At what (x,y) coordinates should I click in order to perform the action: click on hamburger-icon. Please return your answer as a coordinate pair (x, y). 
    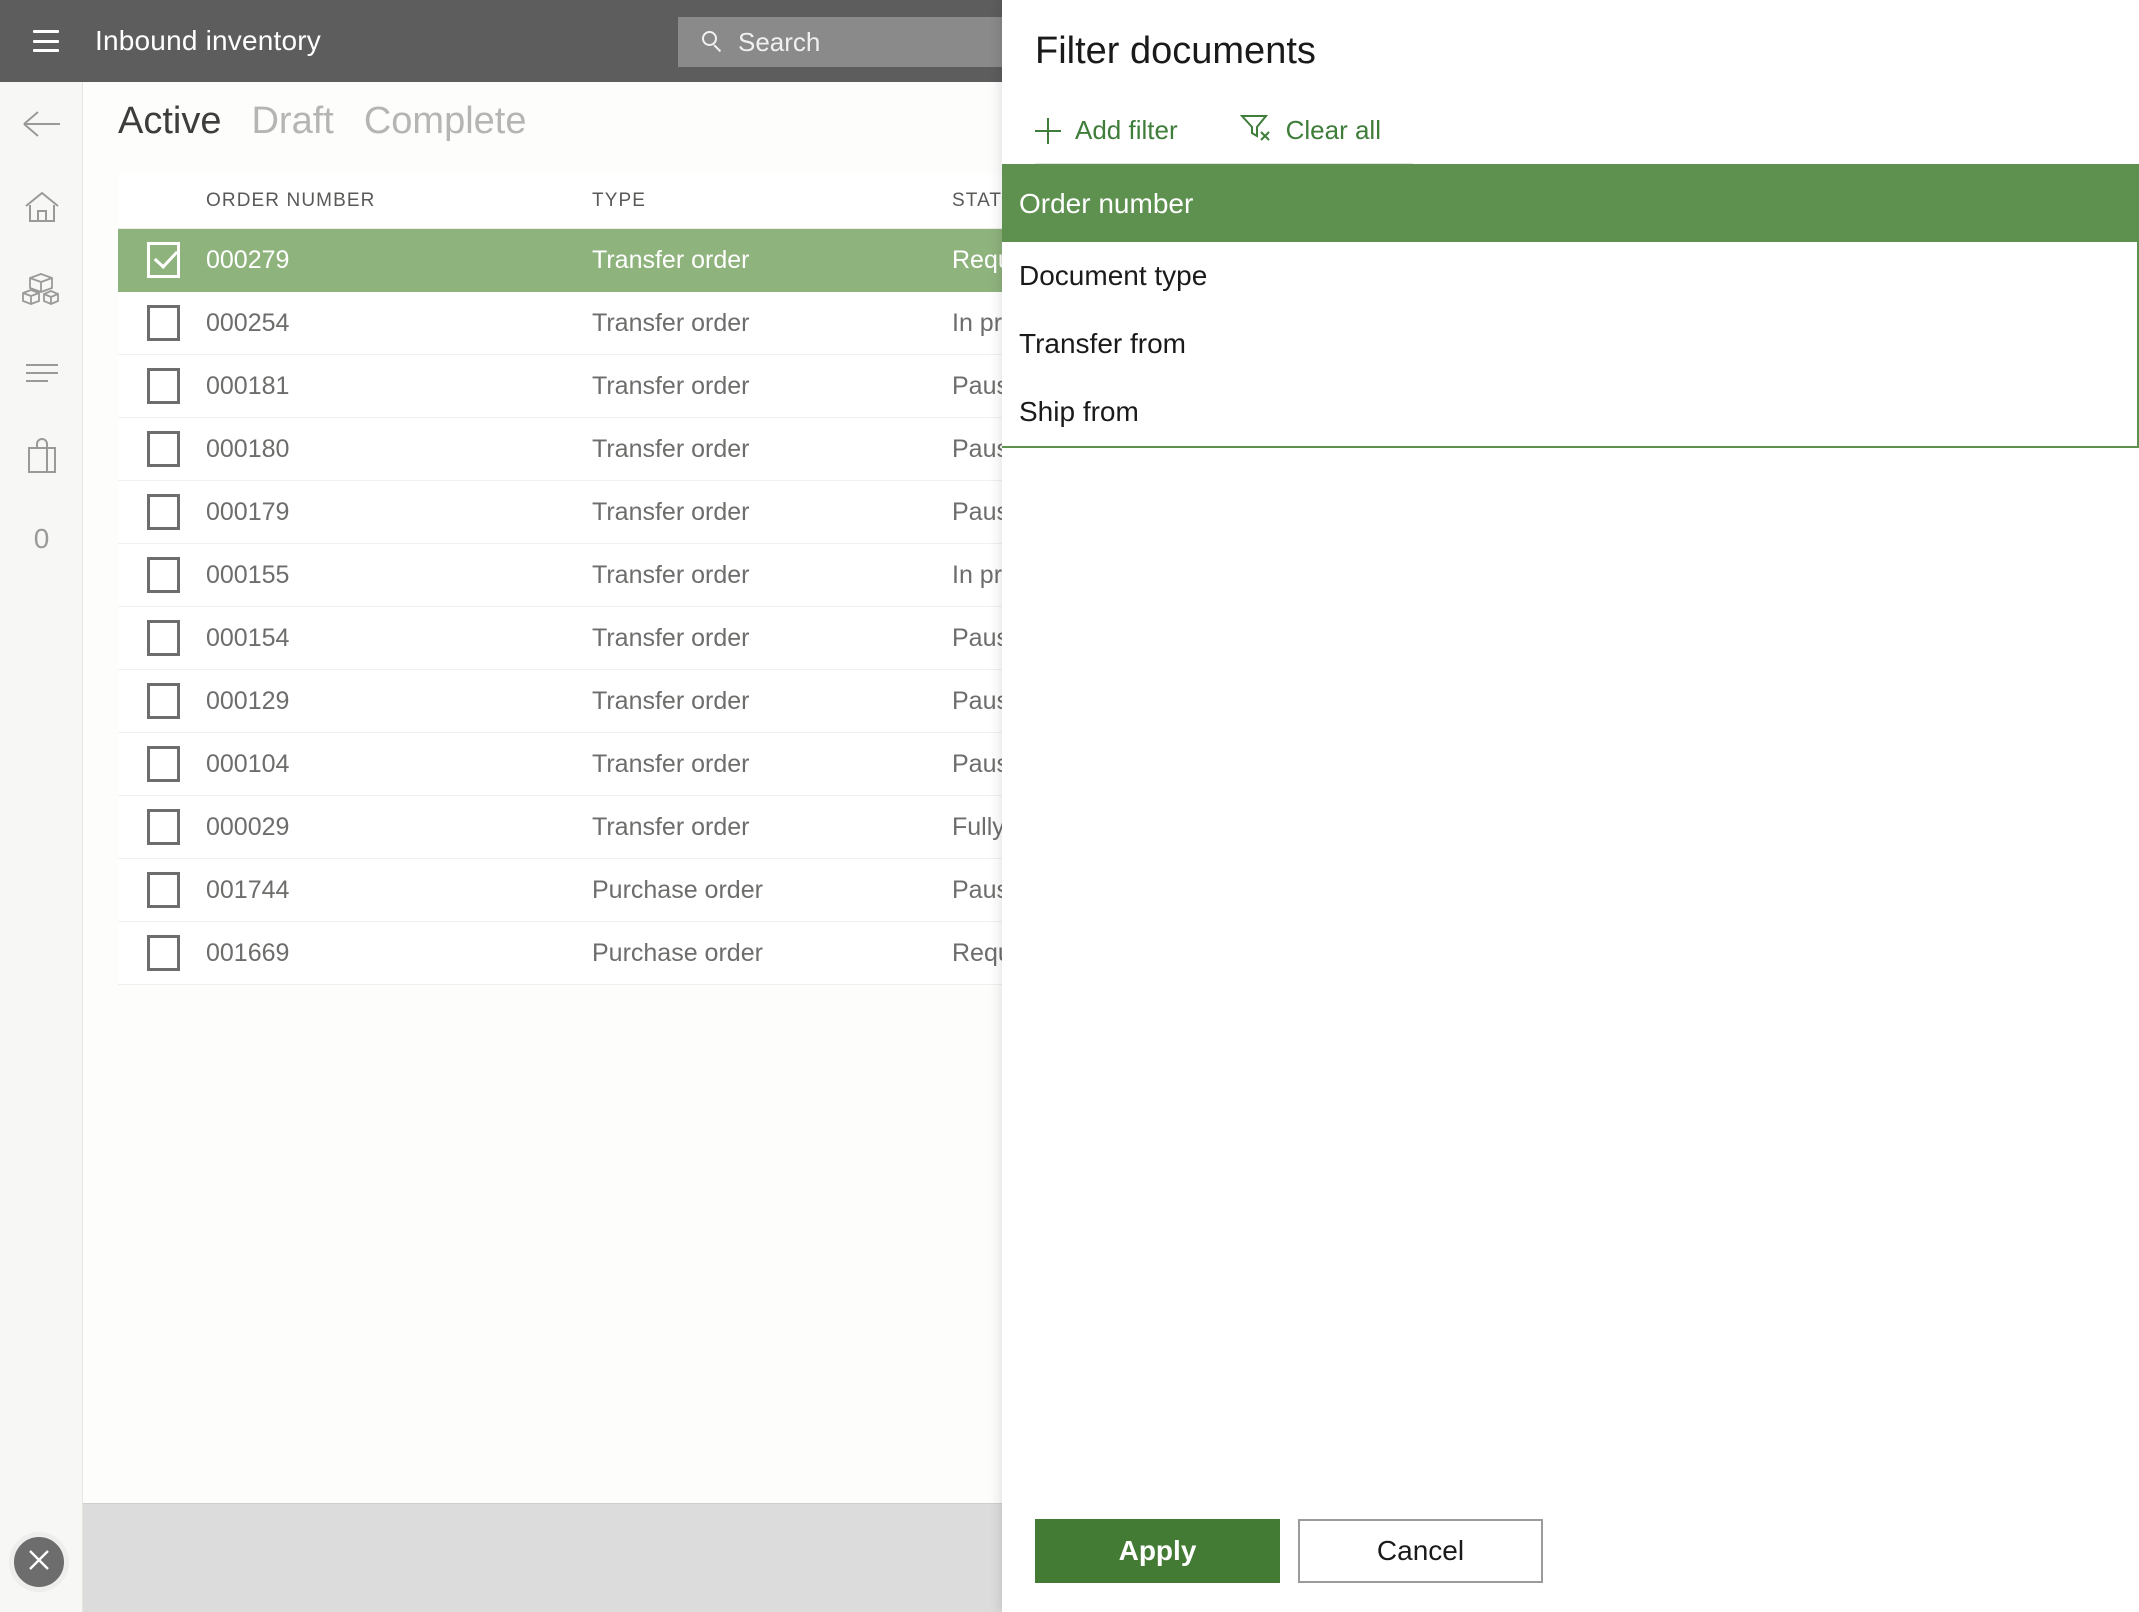
    Looking at the image, I should click on (46, 41).